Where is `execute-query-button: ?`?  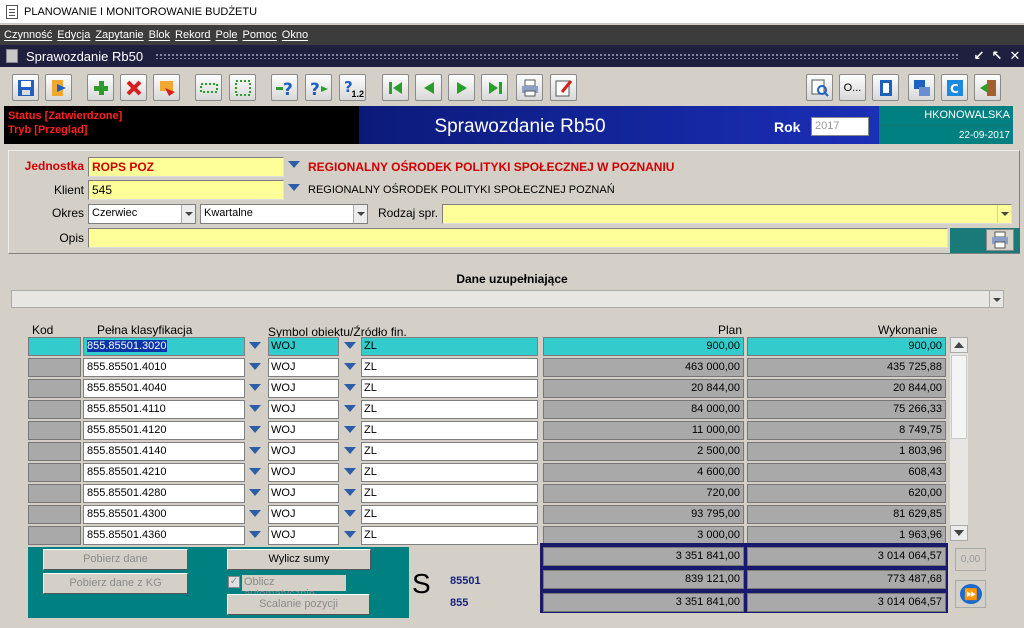
execute-query-button: ? is located at coordinates (318, 87).